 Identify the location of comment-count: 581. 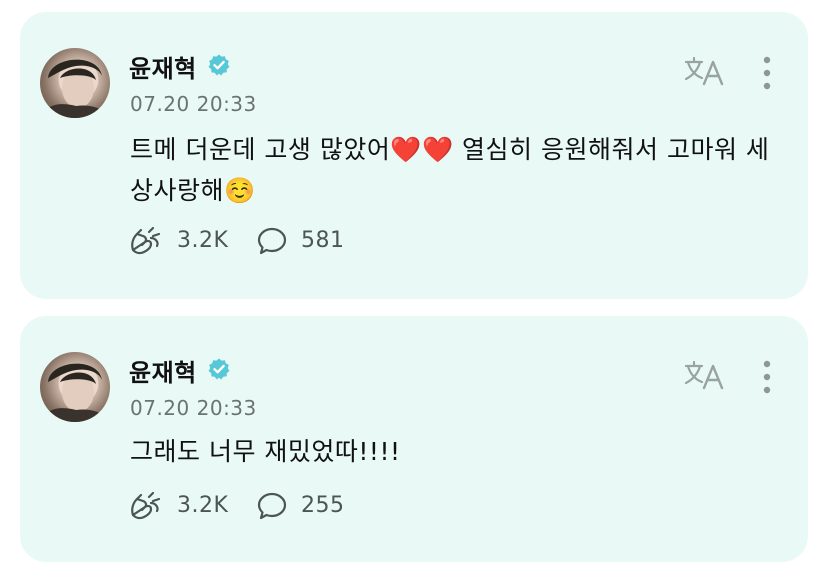
(323, 240).